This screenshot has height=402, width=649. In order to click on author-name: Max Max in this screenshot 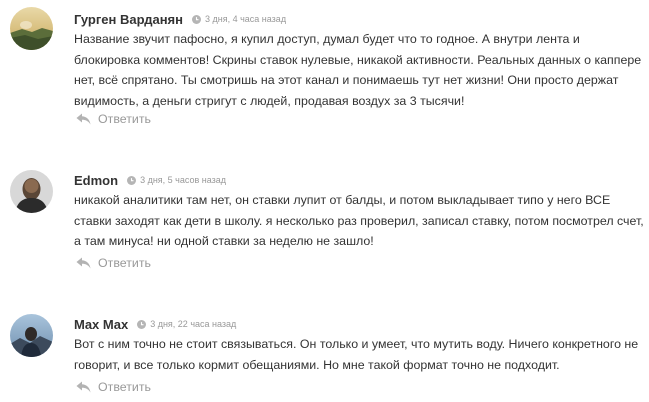, I will do `click(101, 324)`.